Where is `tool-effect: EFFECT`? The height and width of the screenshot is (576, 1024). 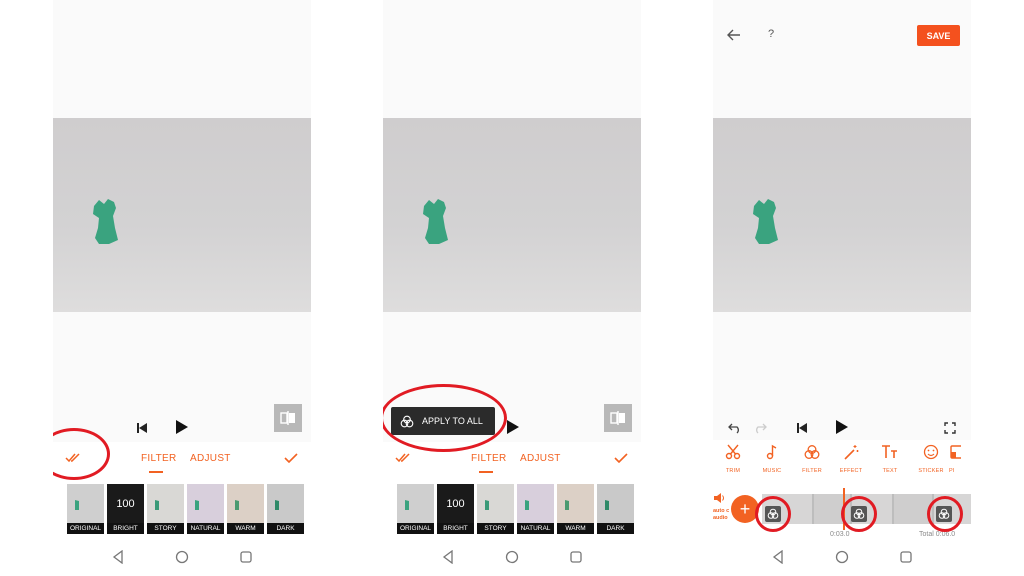 tool-effect: EFFECT is located at coordinates (851, 459).